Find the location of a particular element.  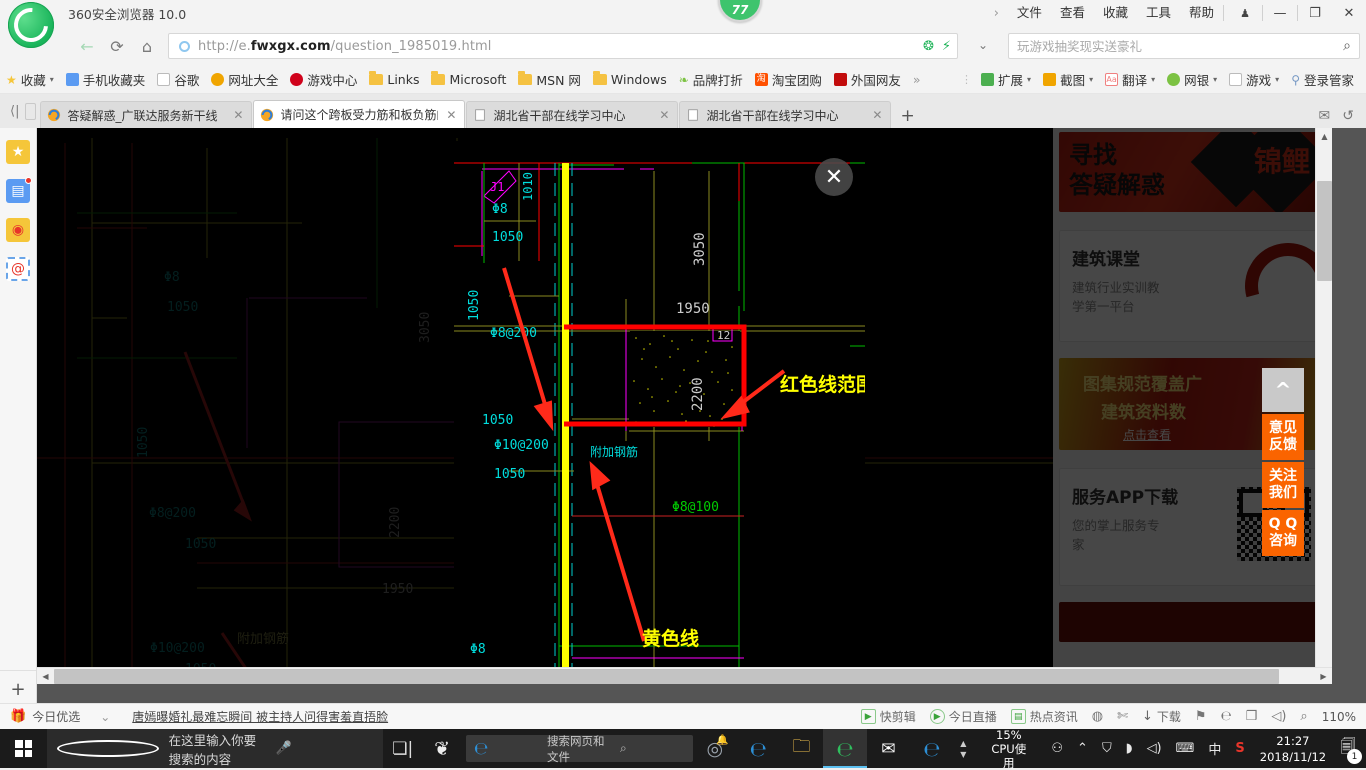

tab-list-icon is located at coordinates (31, 111).